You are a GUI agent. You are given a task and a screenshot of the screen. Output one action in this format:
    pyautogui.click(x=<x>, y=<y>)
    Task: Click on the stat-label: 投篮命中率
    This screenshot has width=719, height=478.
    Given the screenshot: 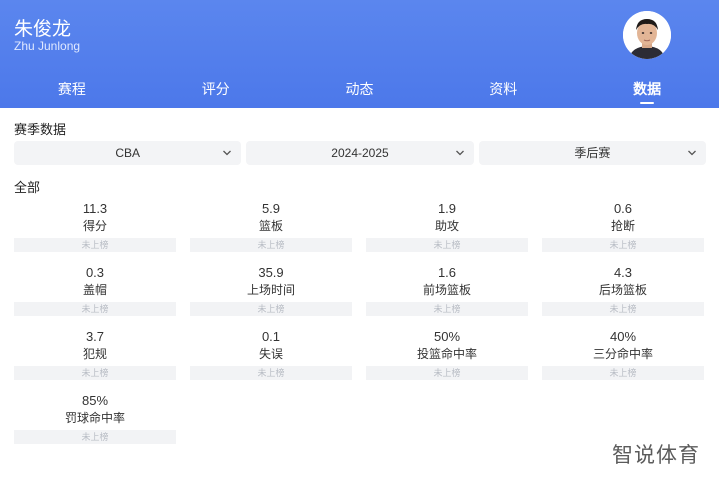 What is the action you would take?
    pyautogui.click(x=446, y=354)
    